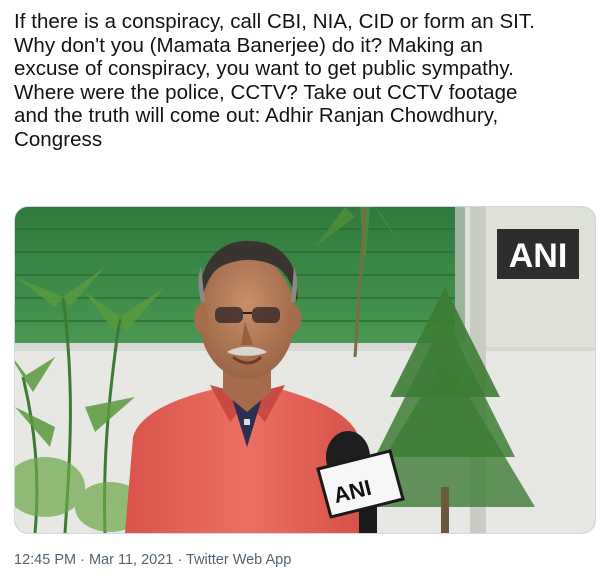  Describe the element at coordinates (131, 560) in the screenshot. I see `tweet-date: Mar 11, 2021` at that location.